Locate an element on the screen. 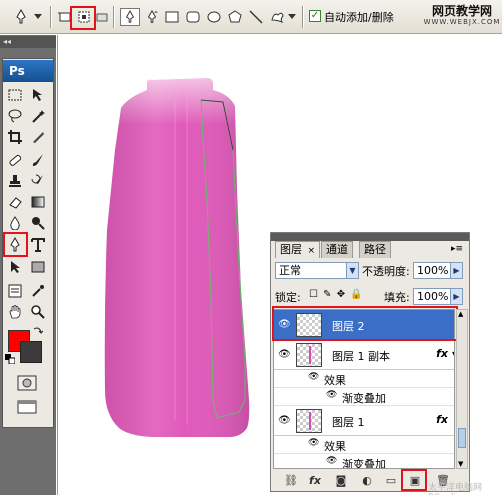 The image size is (502, 495). zoom-icon is located at coordinates (38, 312).